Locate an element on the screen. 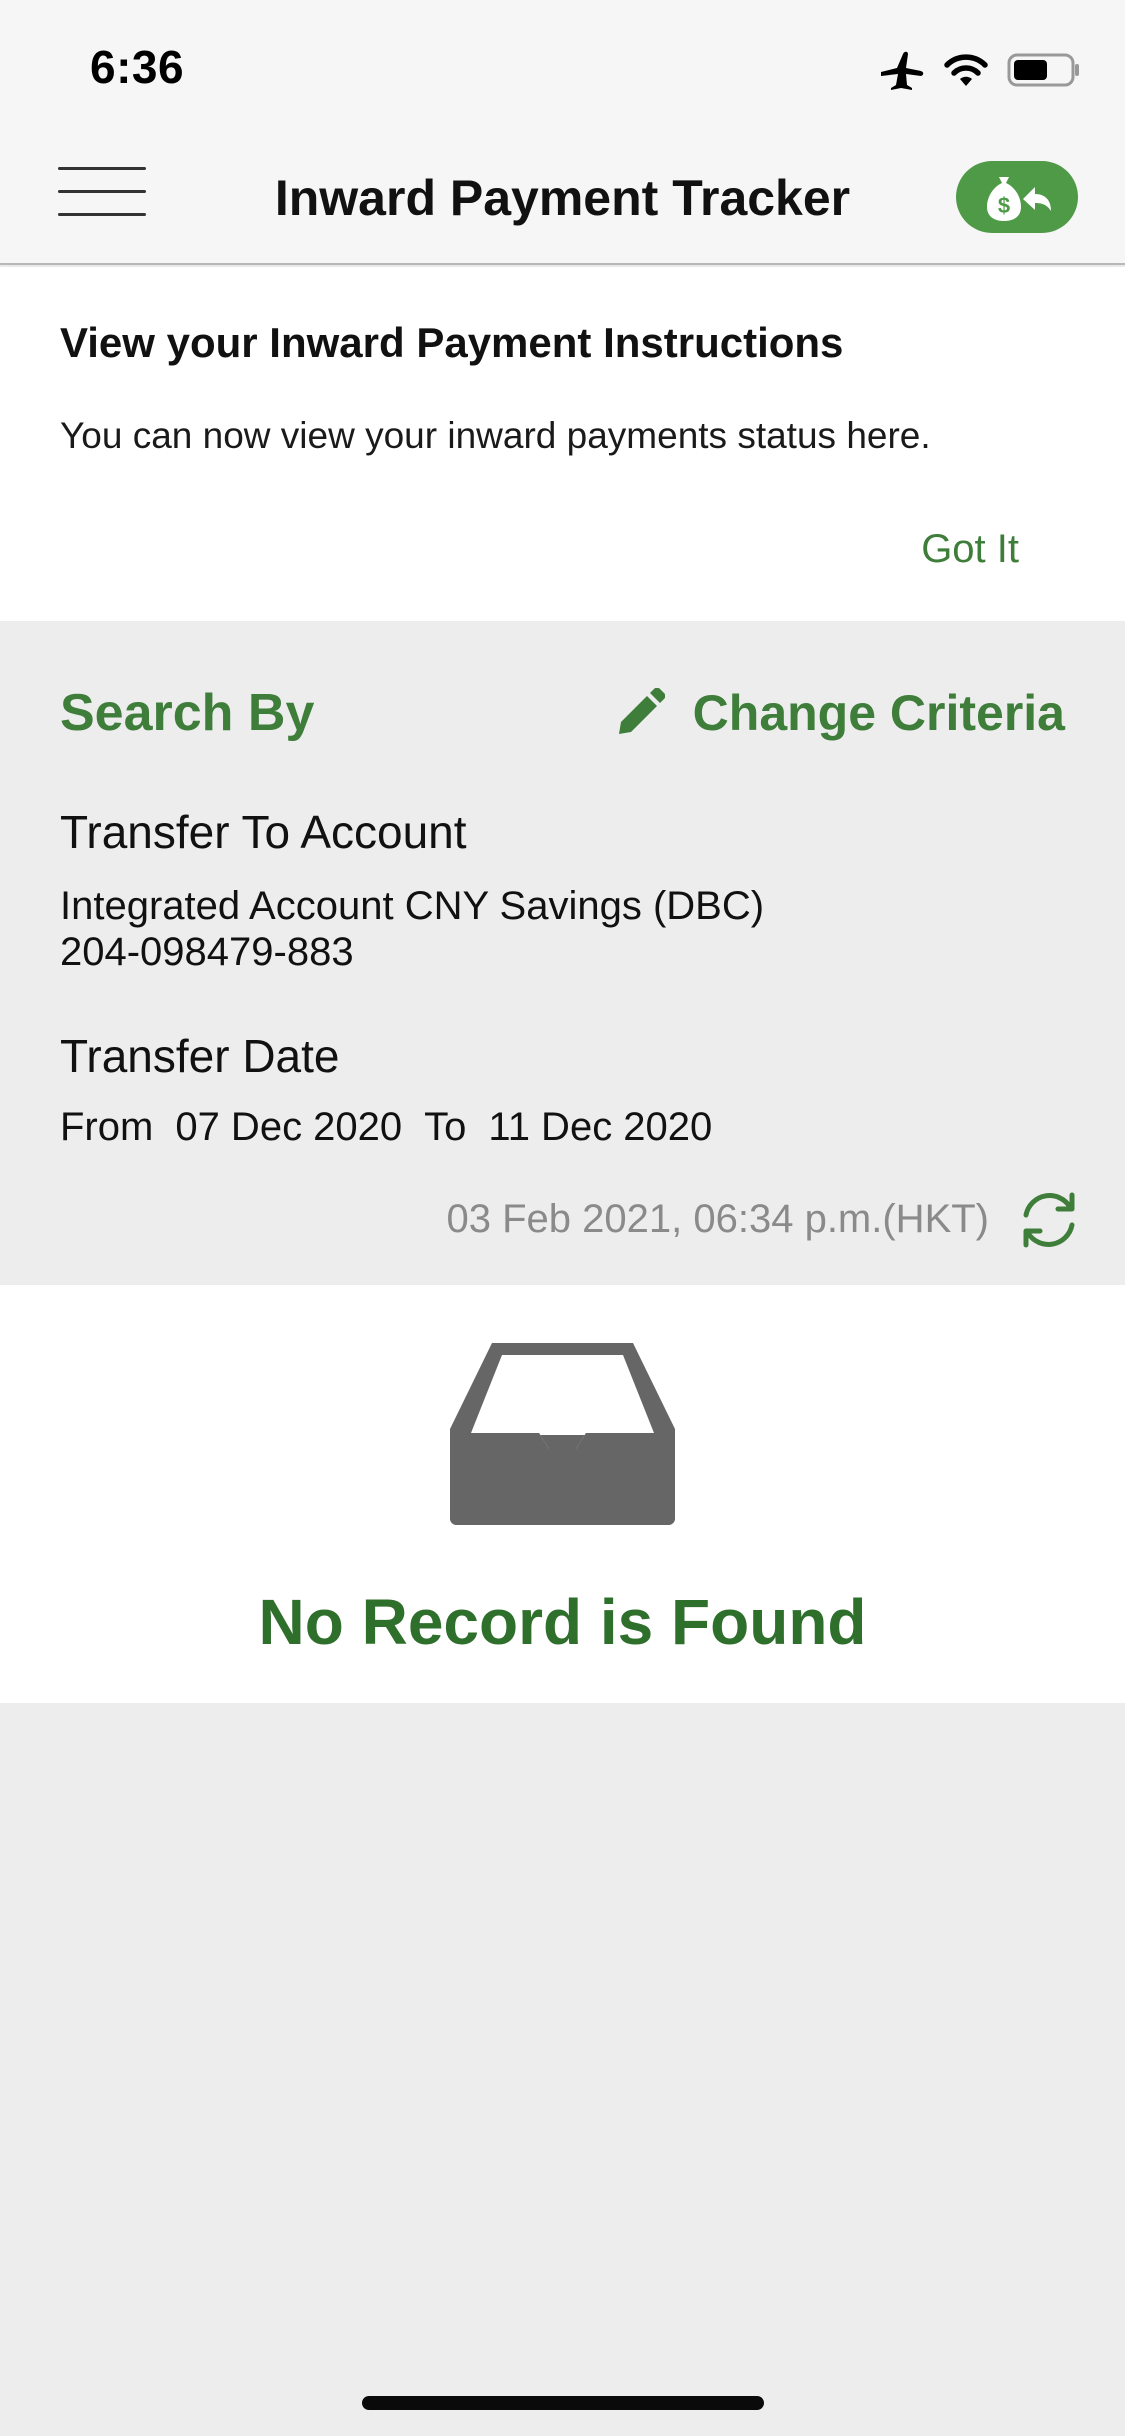  battery-icon is located at coordinates (1043, 70).